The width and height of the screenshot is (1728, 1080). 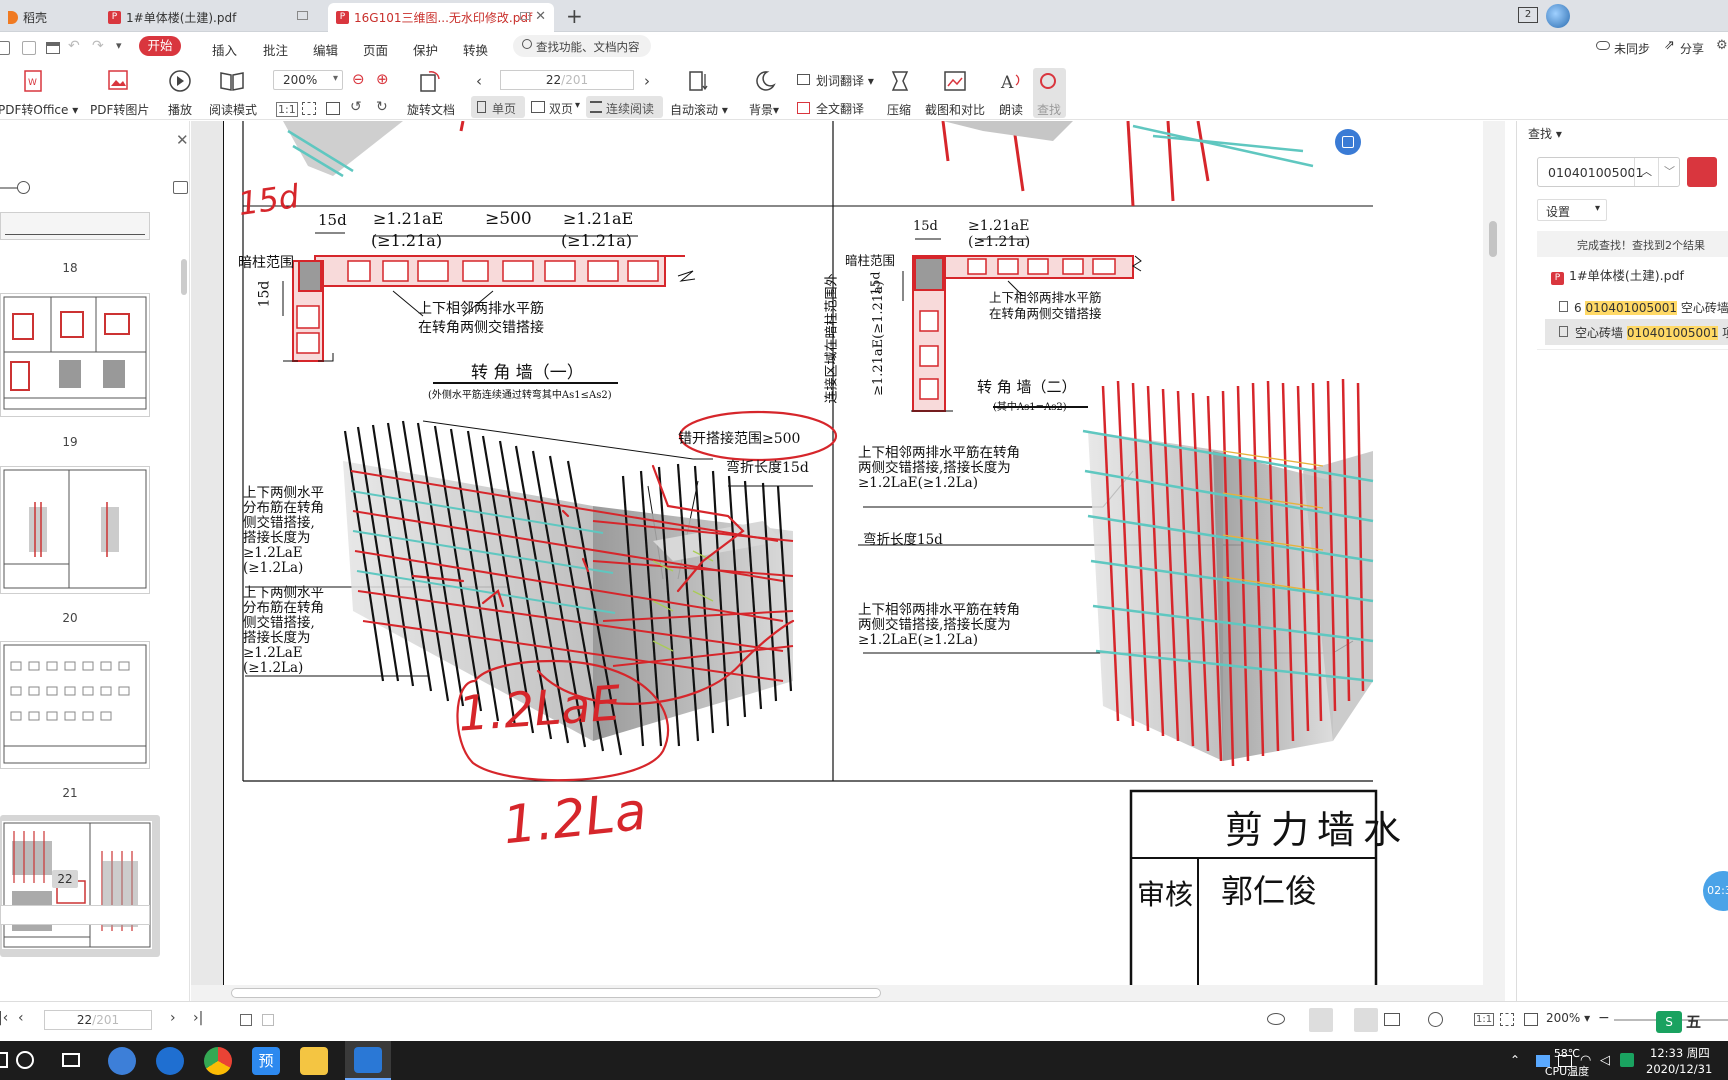 I want to click on app-icon-sogou-browser, so click(x=122, y=1061).